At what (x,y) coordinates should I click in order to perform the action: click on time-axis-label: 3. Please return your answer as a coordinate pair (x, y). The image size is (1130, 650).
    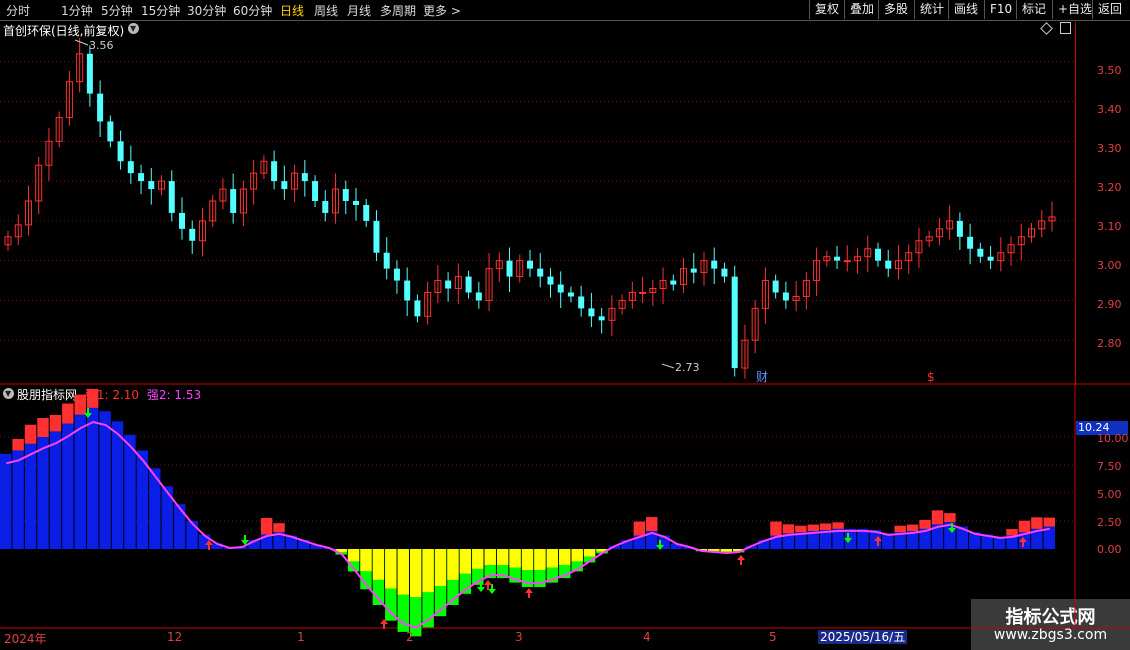
    Looking at the image, I should click on (519, 637).